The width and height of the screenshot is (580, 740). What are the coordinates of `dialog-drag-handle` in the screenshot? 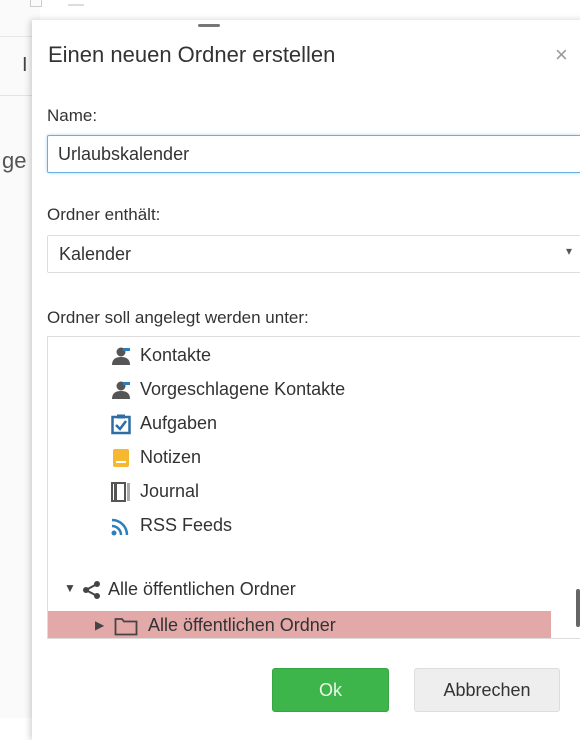 It's located at (209, 25).